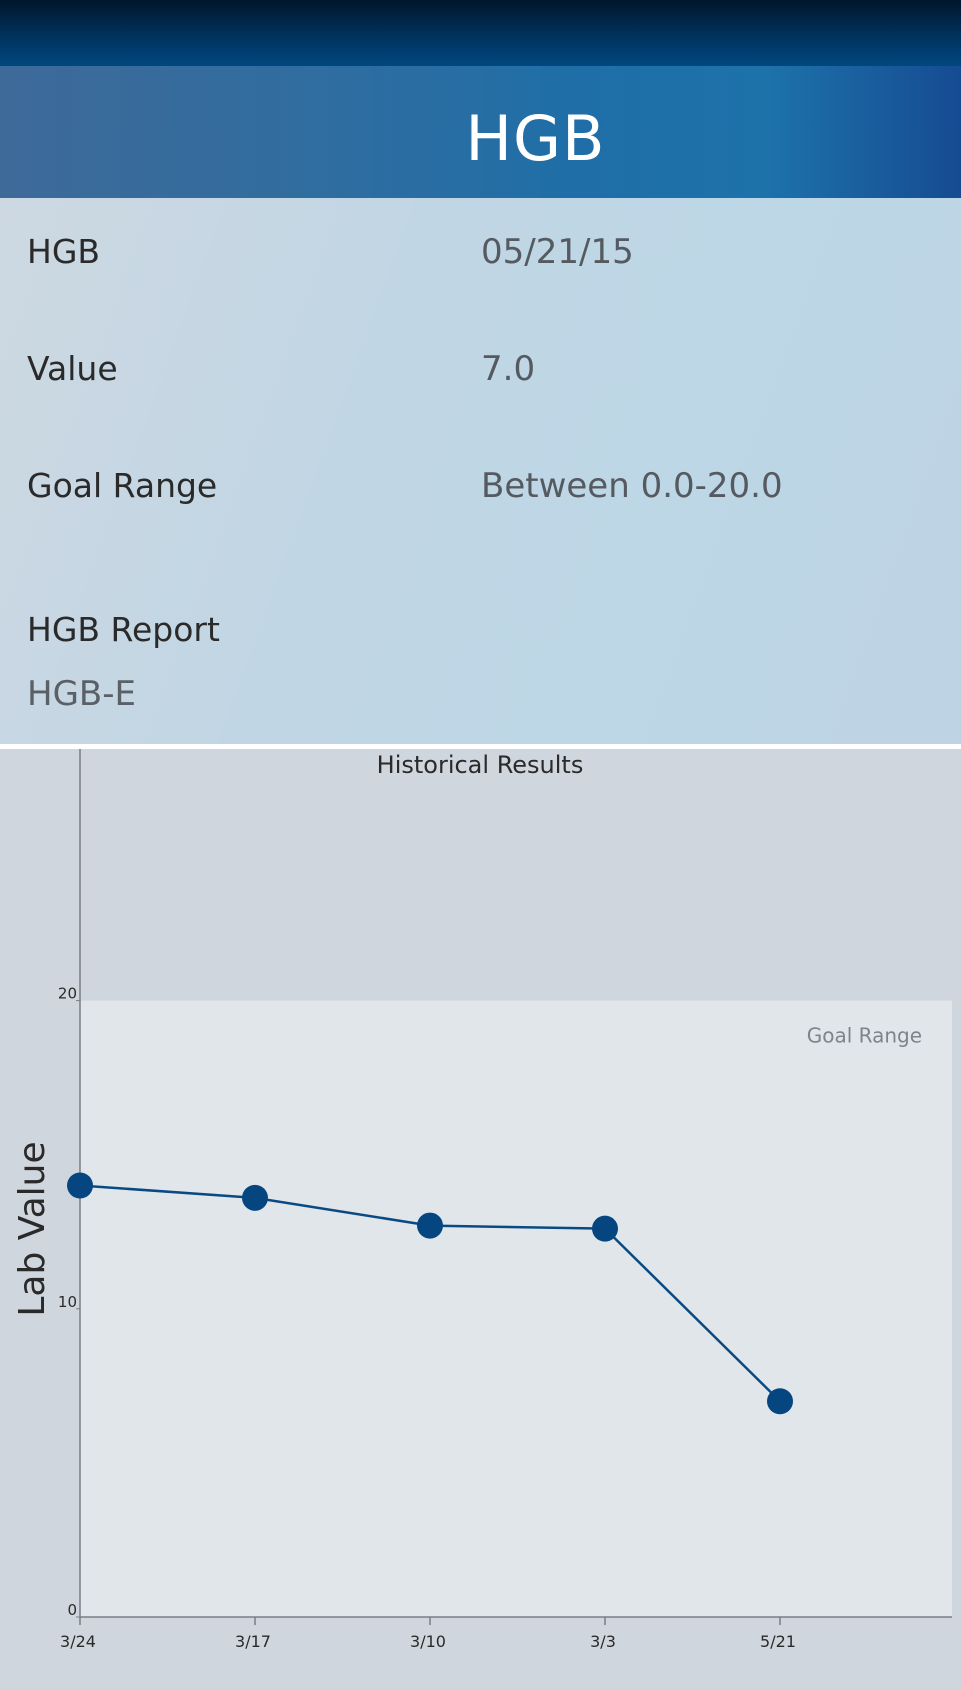  Describe the element at coordinates (508, 369) in the screenshot. I see `value-value: 7.0` at that location.